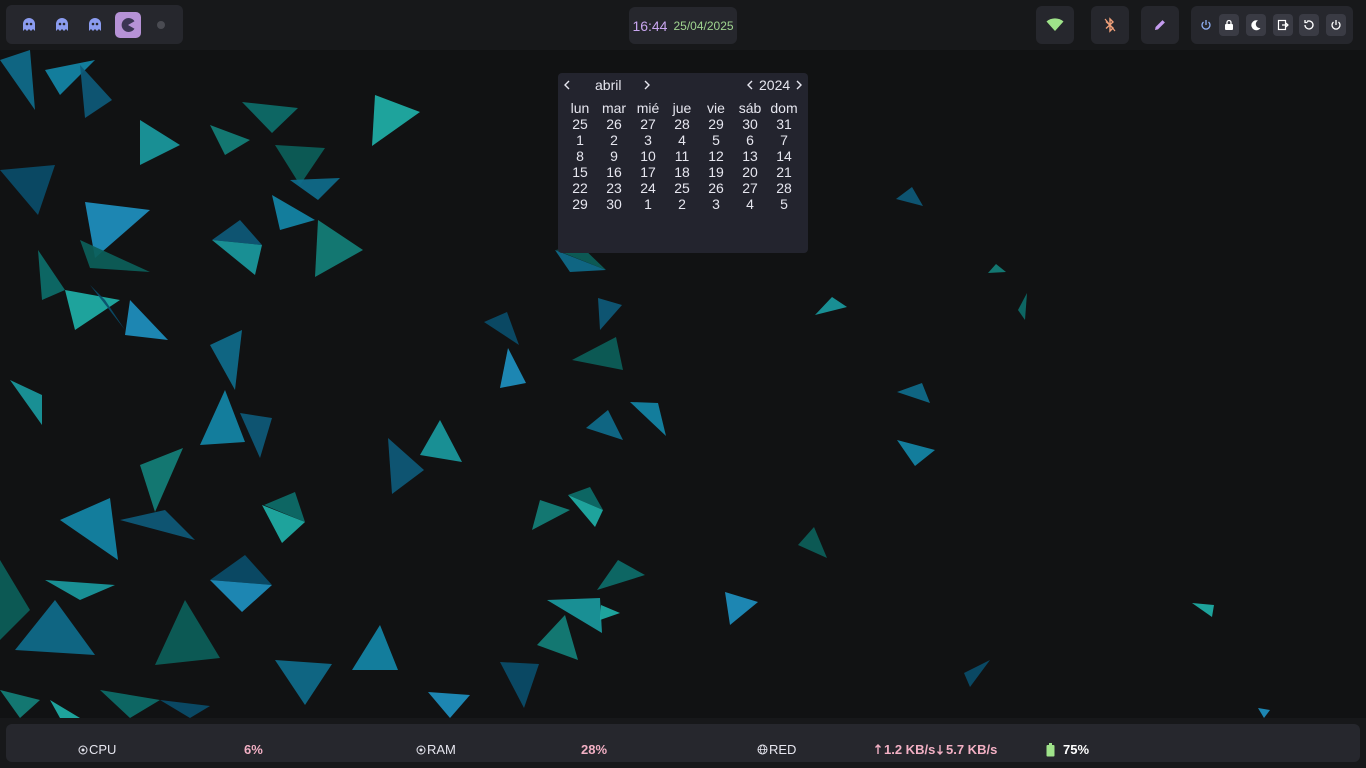 This screenshot has height=768, width=1366. Describe the element at coordinates (580, 156) in the screenshot. I see `calendar-day: 8` at that location.